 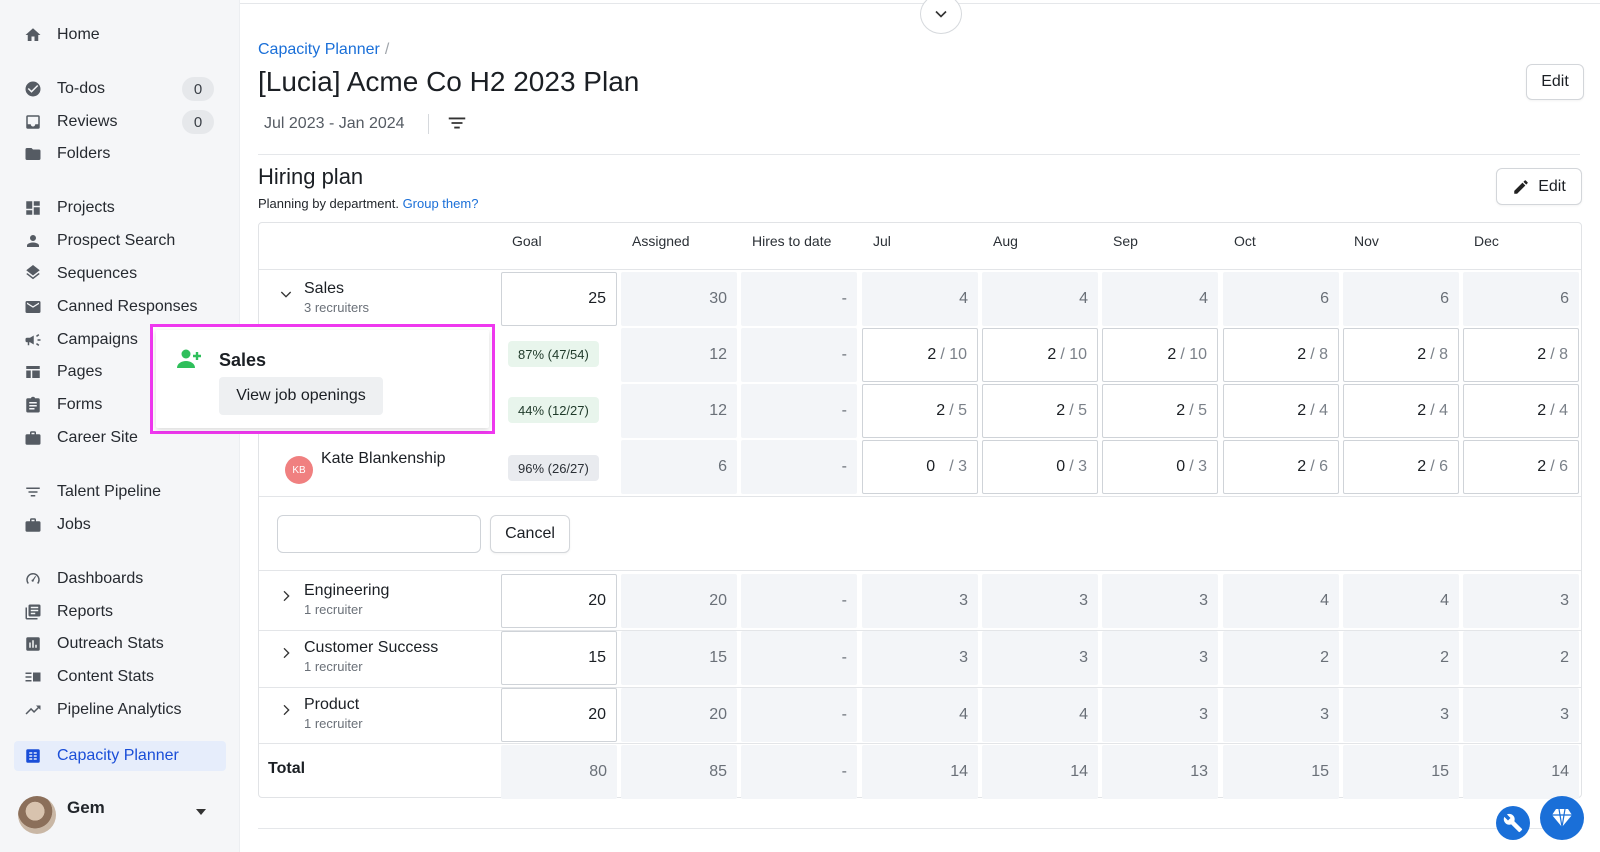 I want to click on column-header-jul: Jul, so click(x=882, y=241).